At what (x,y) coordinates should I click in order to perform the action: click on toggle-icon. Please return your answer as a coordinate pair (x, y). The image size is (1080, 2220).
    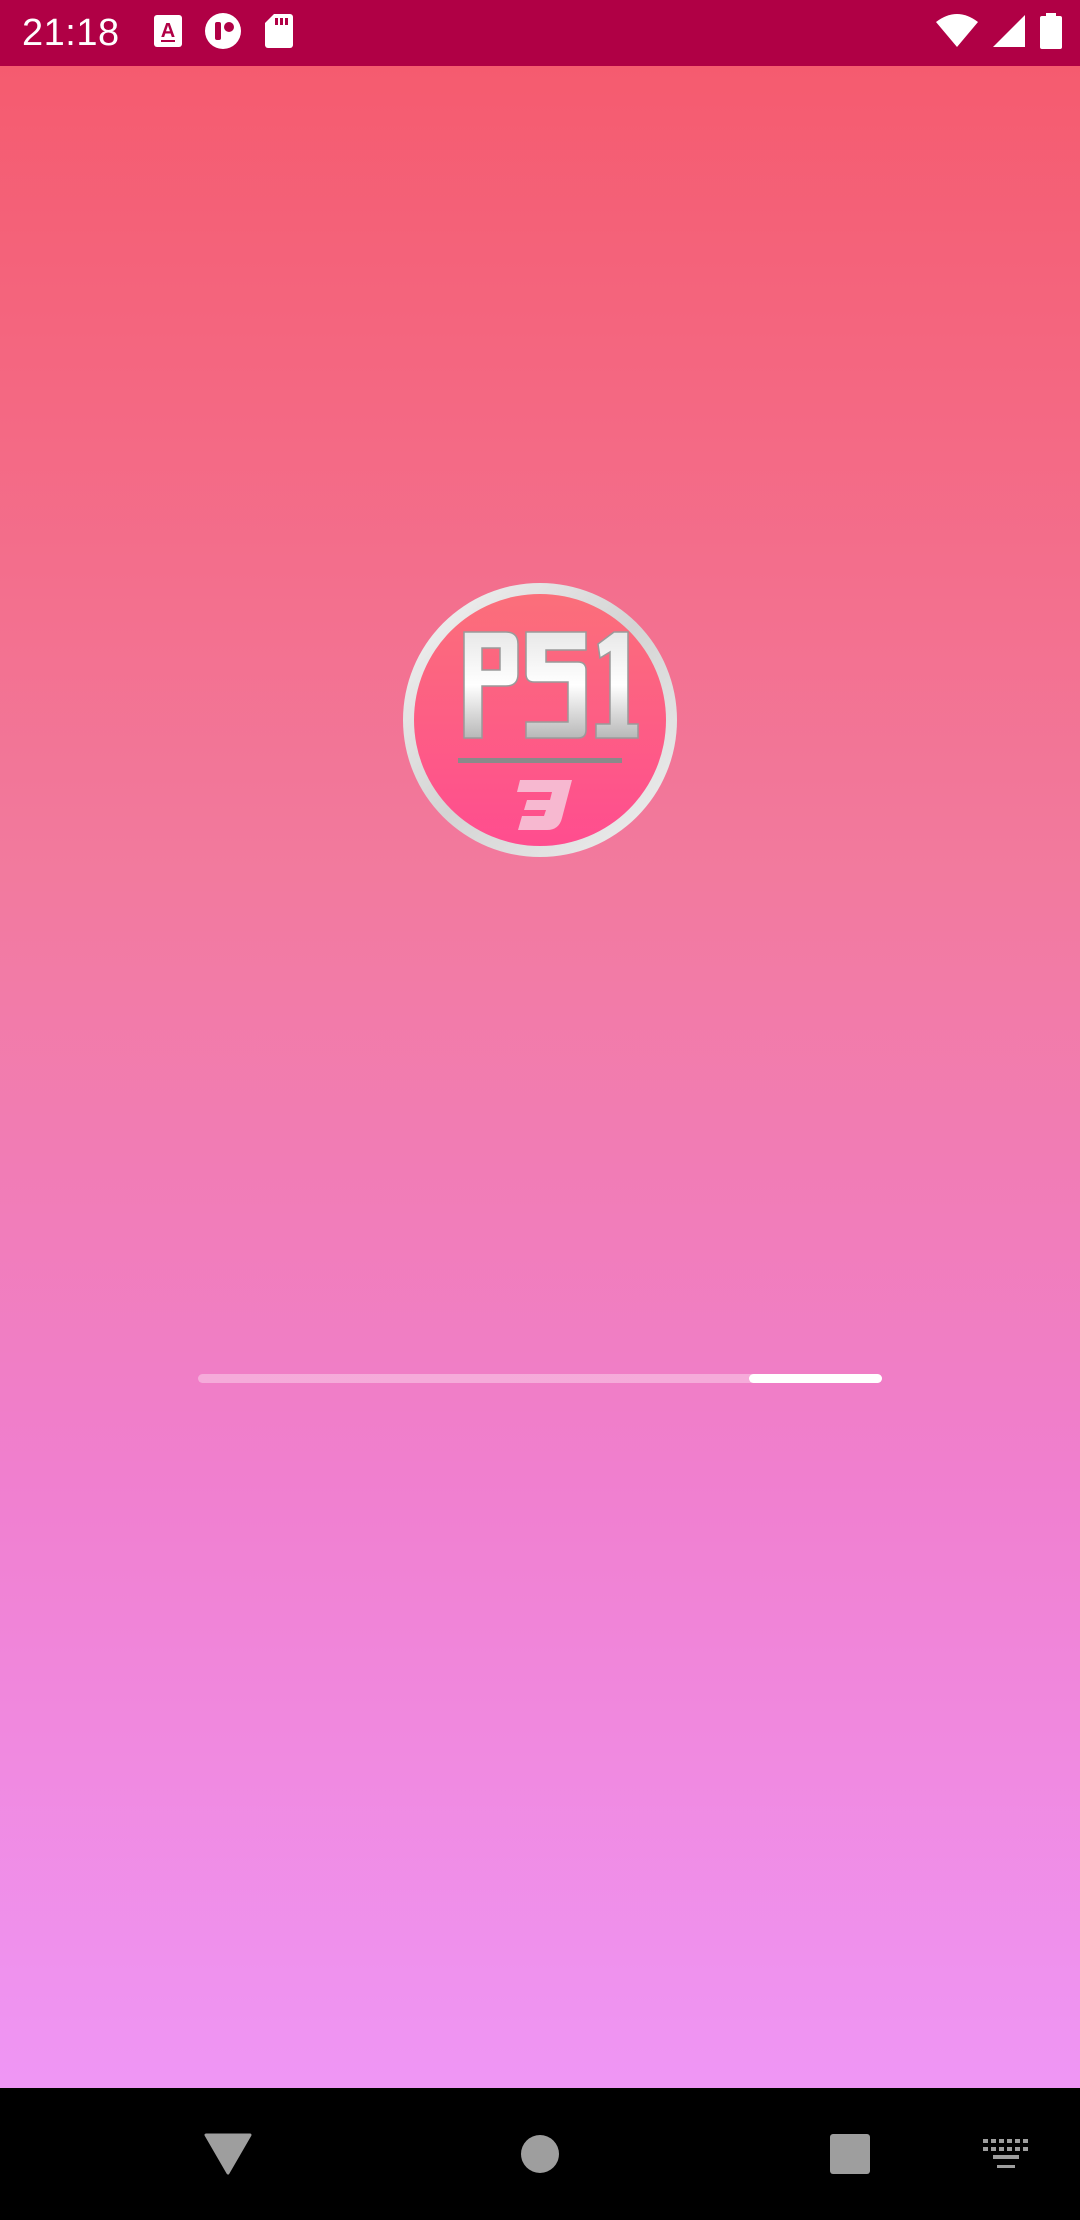
    Looking at the image, I should click on (223, 33).